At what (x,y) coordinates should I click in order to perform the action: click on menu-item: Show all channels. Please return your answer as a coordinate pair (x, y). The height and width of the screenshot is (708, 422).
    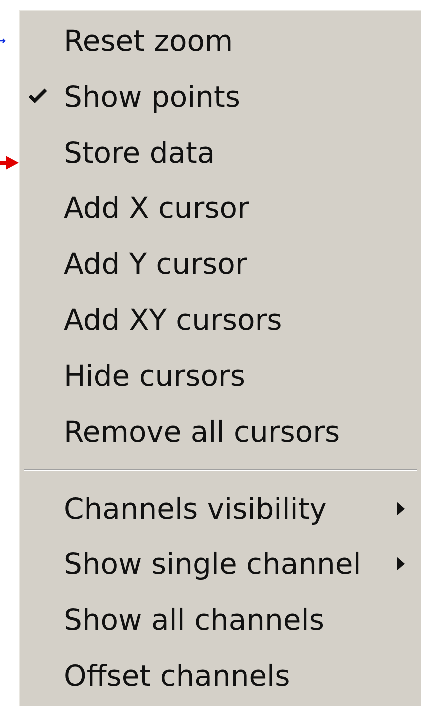
    Looking at the image, I should click on (220, 620).